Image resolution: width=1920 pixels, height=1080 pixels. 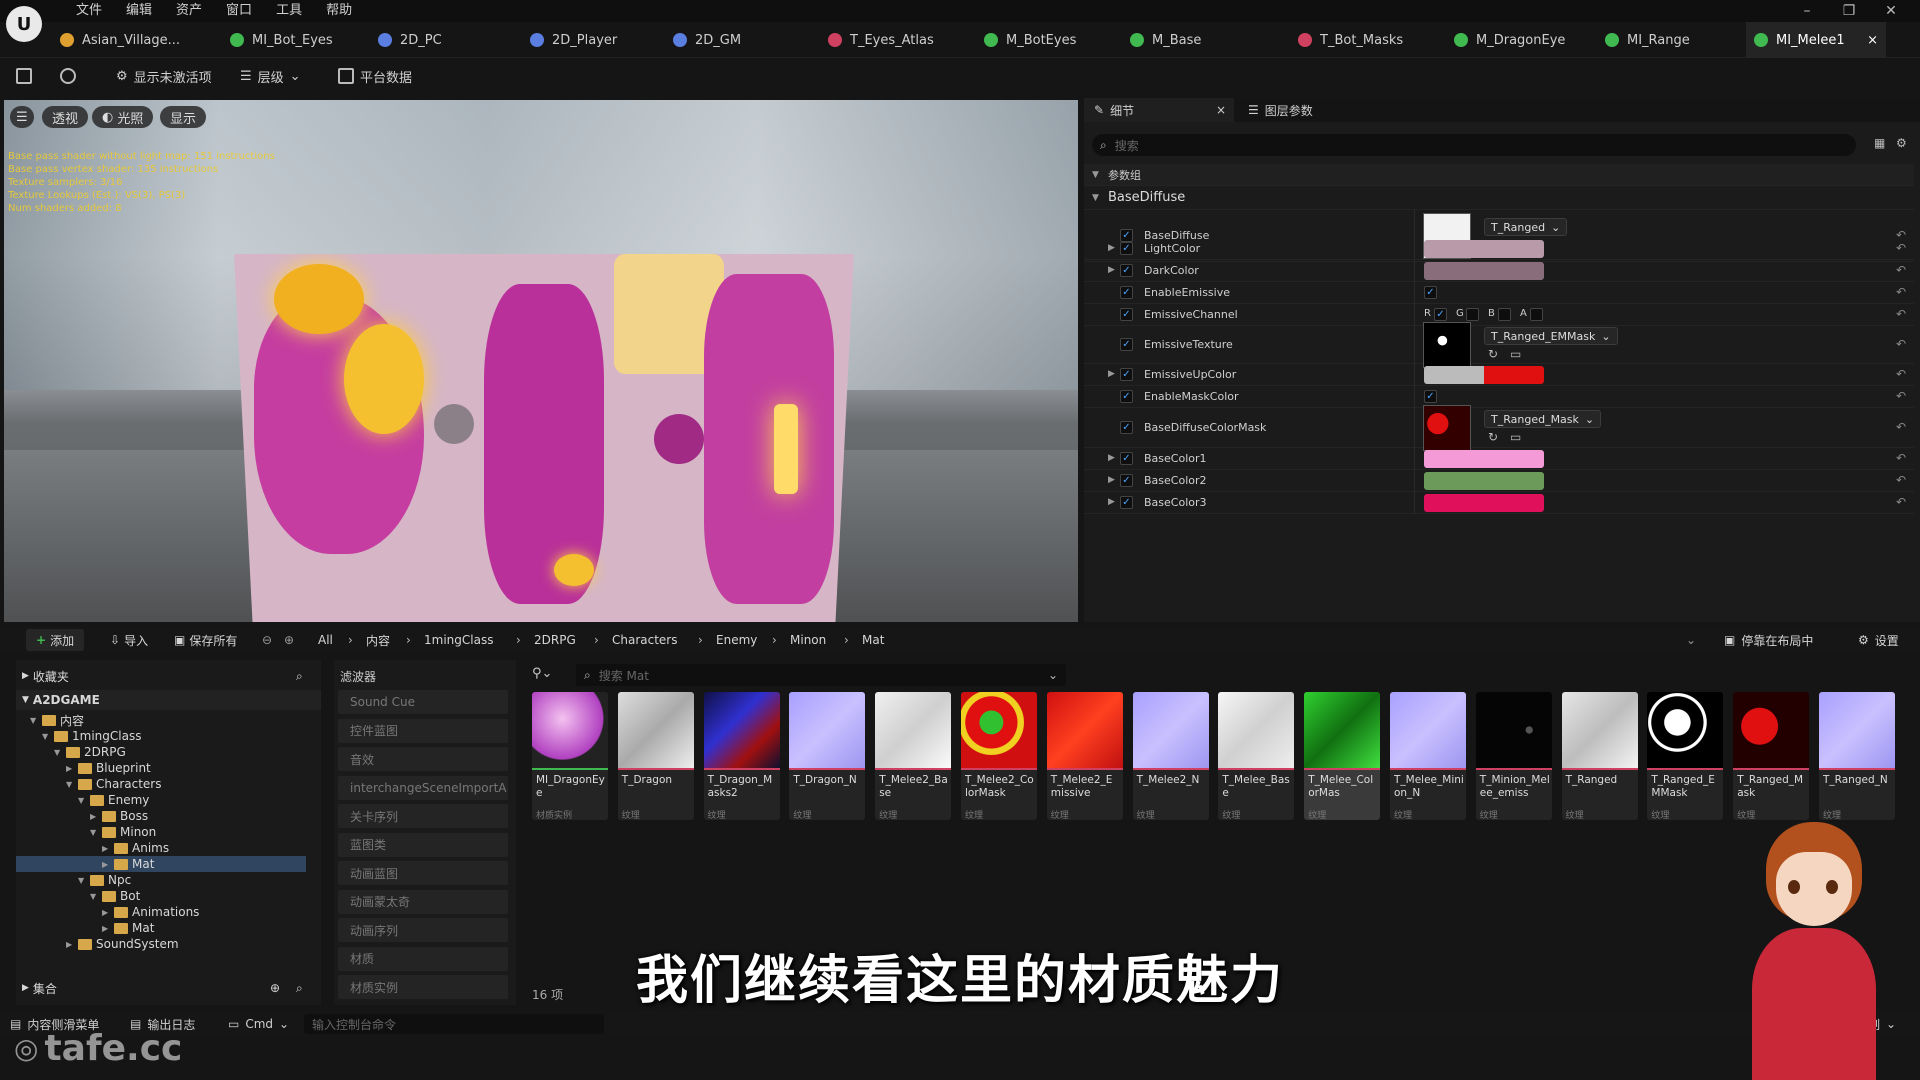 I want to click on use-selected-icon: ↻, so click(x=1493, y=354).